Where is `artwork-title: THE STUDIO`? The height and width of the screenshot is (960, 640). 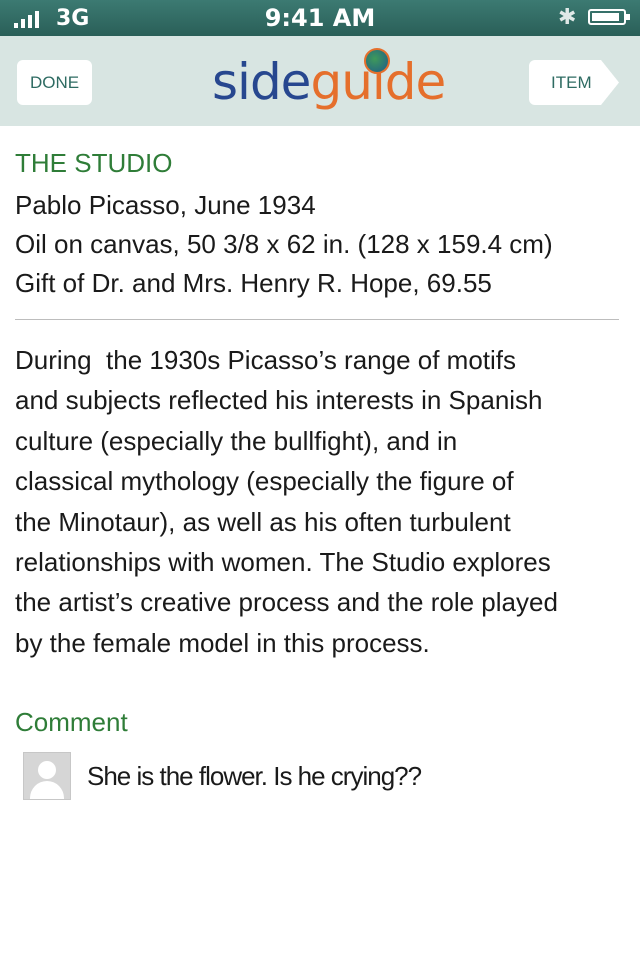
artwork-title: THE STUDIO is located at coordinates (94, 163).